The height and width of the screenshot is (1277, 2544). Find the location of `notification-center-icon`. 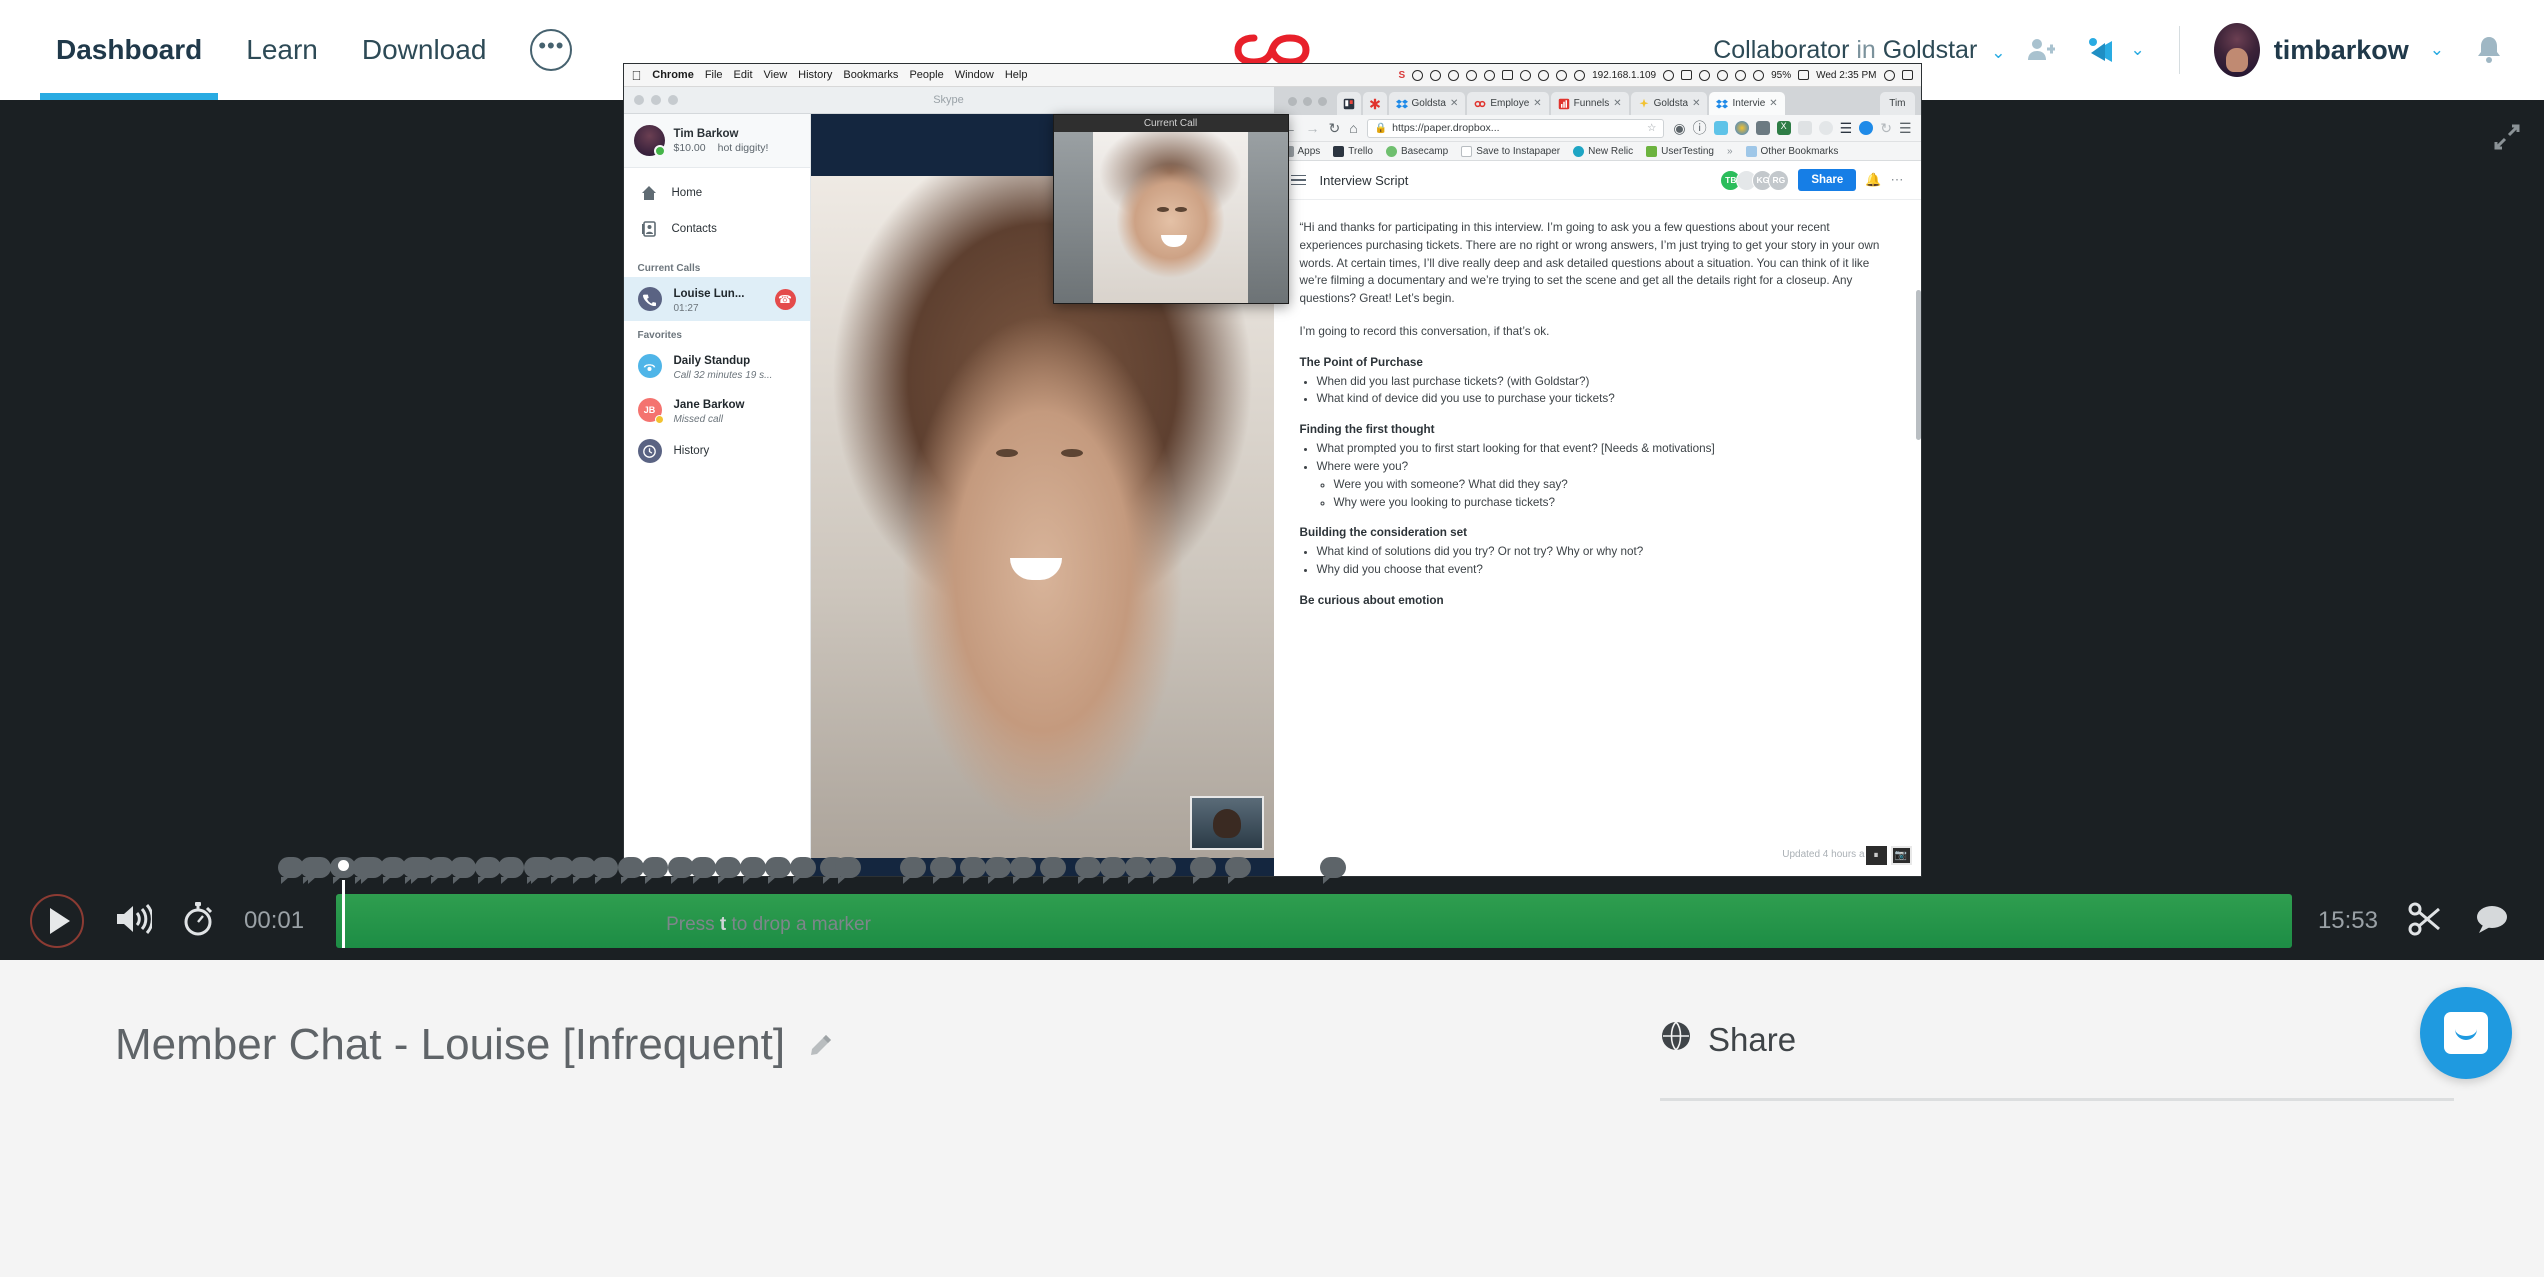

notification-center-icon is located at coordinates (1907, 75).